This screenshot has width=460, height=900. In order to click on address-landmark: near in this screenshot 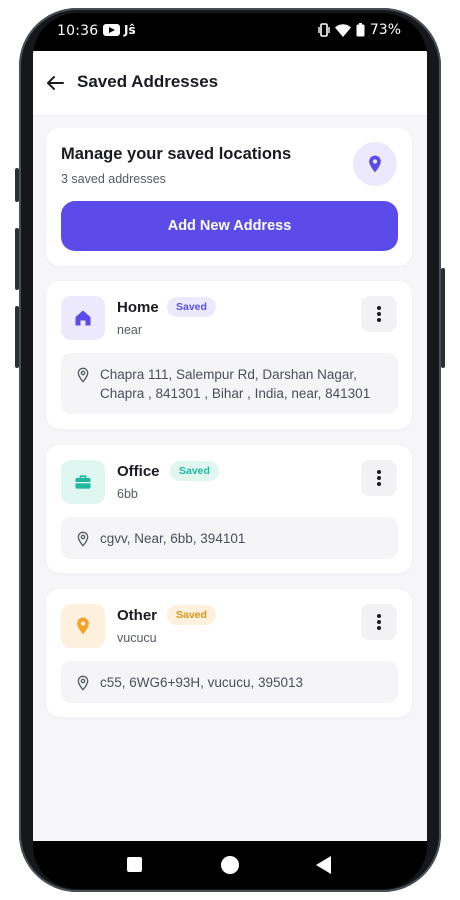, I will do `click(130, 330)`.